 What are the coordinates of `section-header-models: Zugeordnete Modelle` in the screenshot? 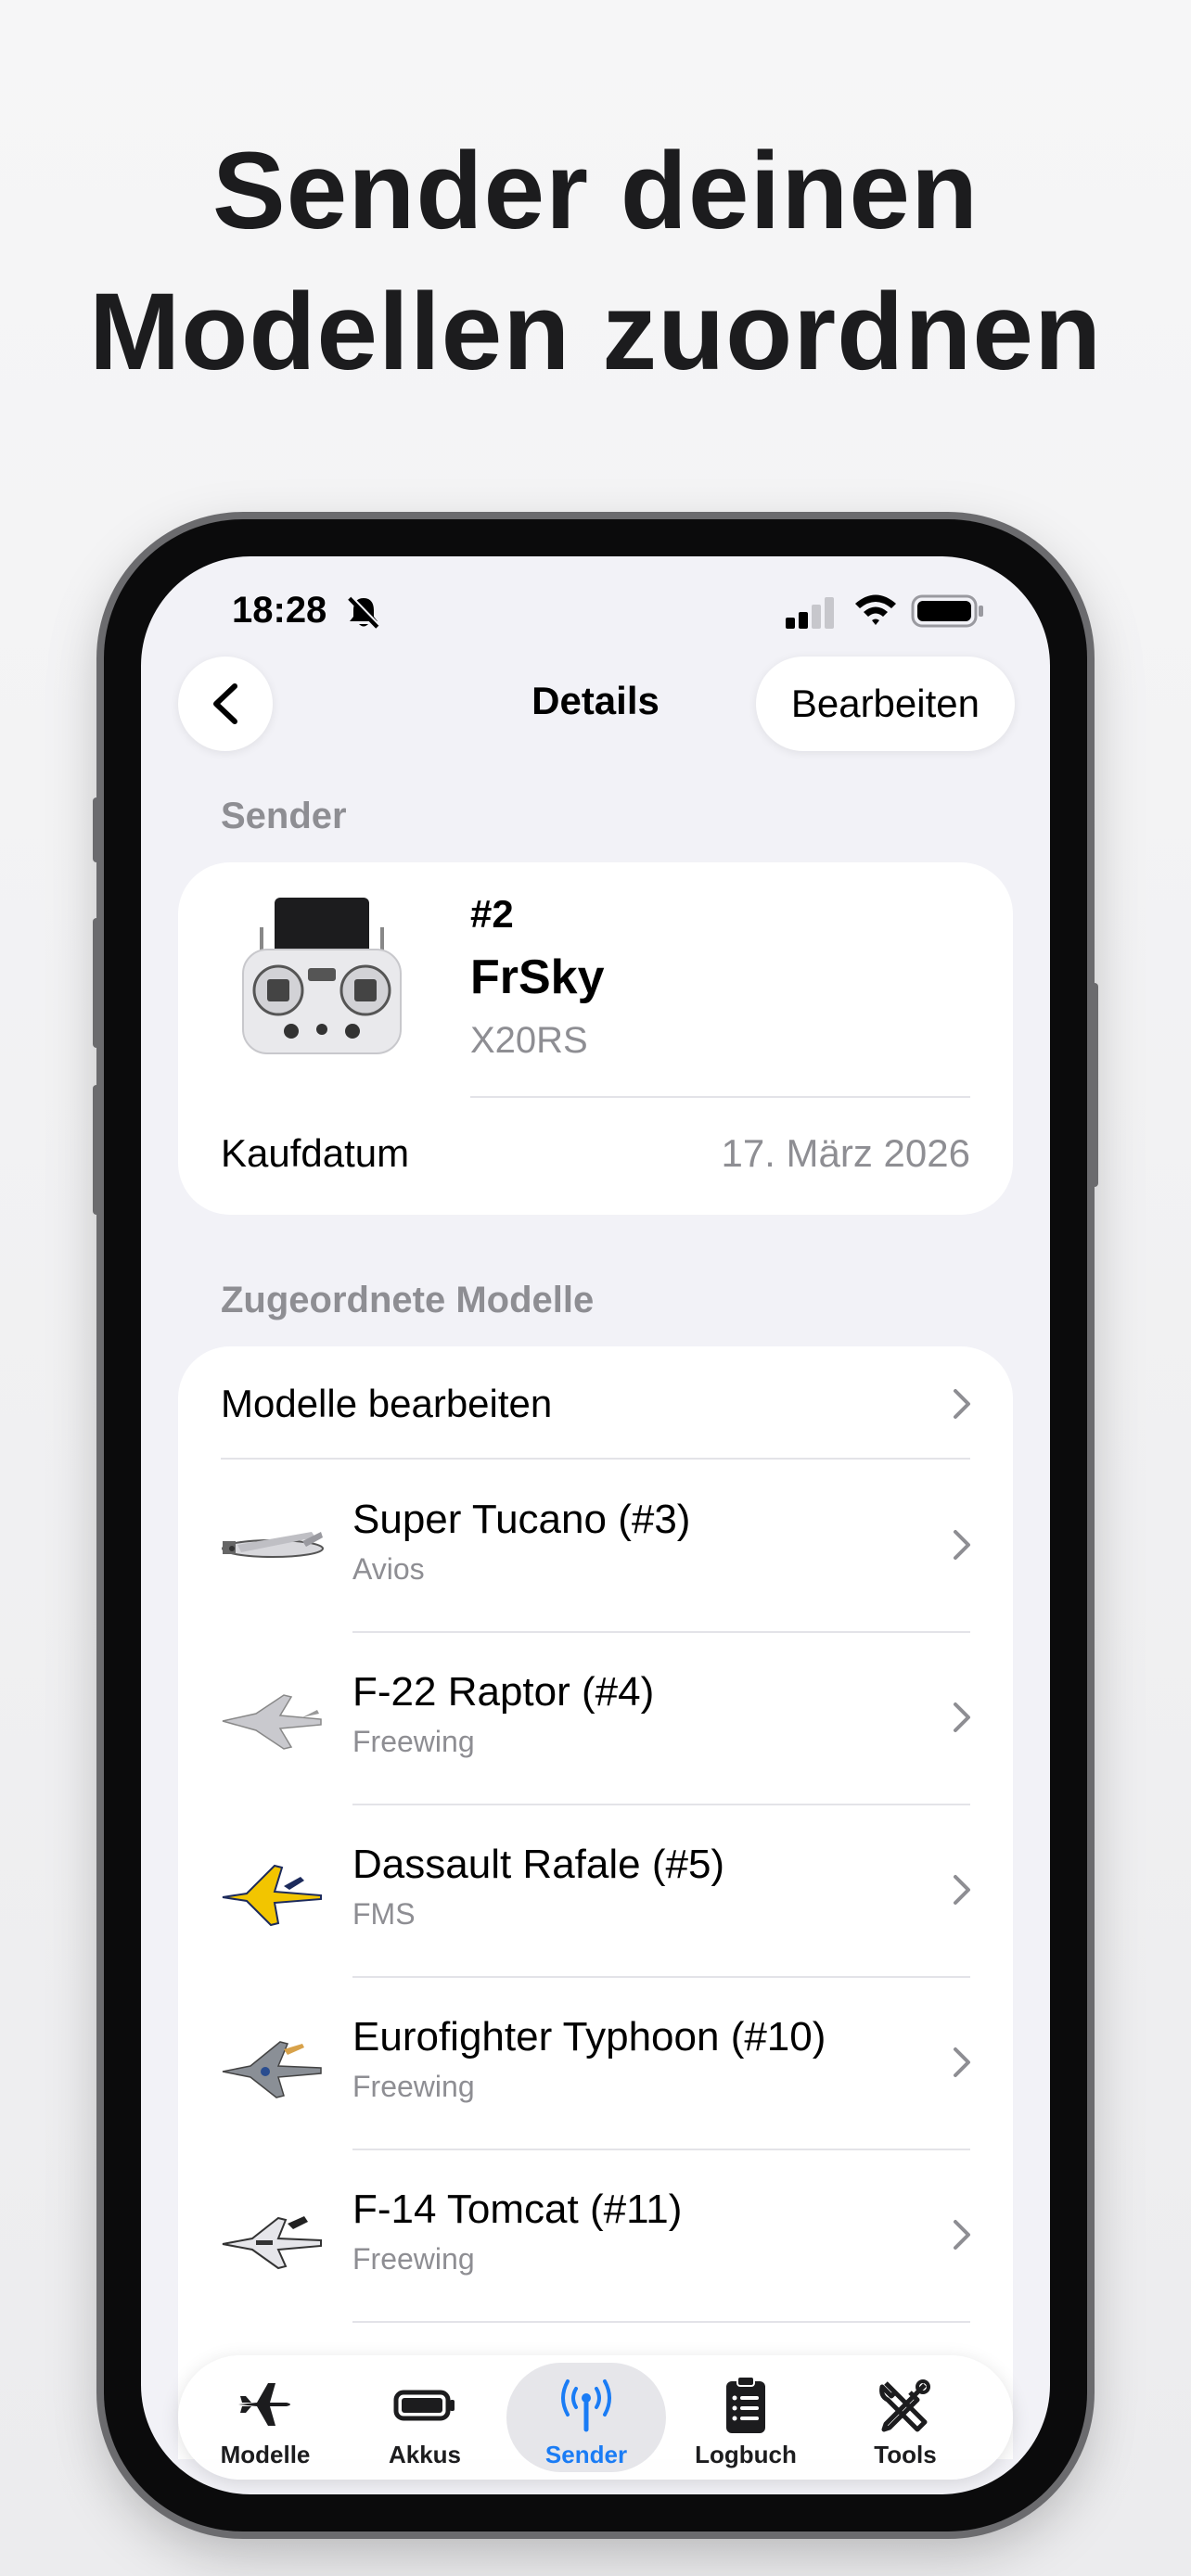 It's located at (408, 1300).